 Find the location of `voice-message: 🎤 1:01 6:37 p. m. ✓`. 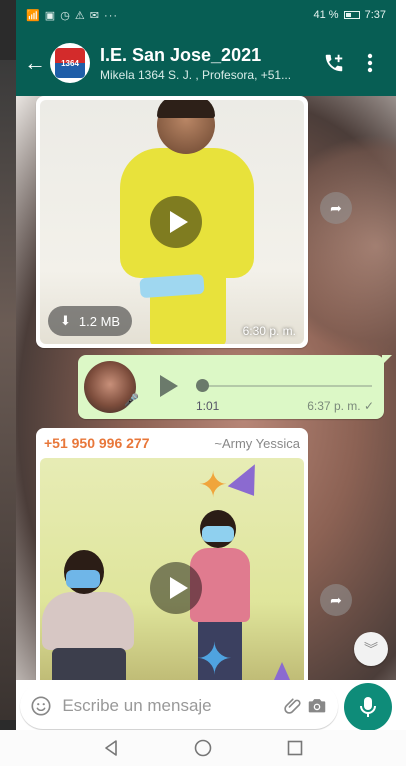

voice-message: 🎤 1:01 6:37 p. m. ✓ is located at coordinates (235, 387).